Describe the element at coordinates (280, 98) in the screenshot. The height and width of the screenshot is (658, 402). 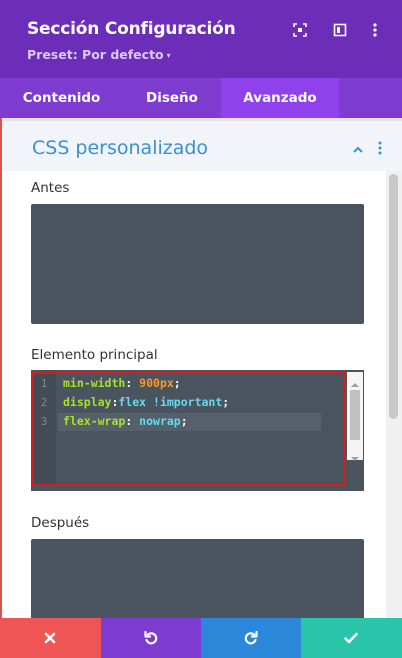
I see `tab-avanzado: Avanzado` at that location.